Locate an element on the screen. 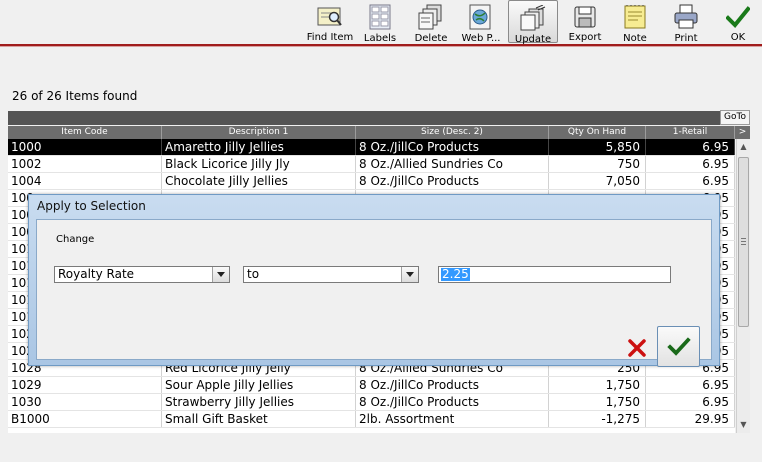  table-cell-qty: 7,050 is located at coordinates (597, 181).